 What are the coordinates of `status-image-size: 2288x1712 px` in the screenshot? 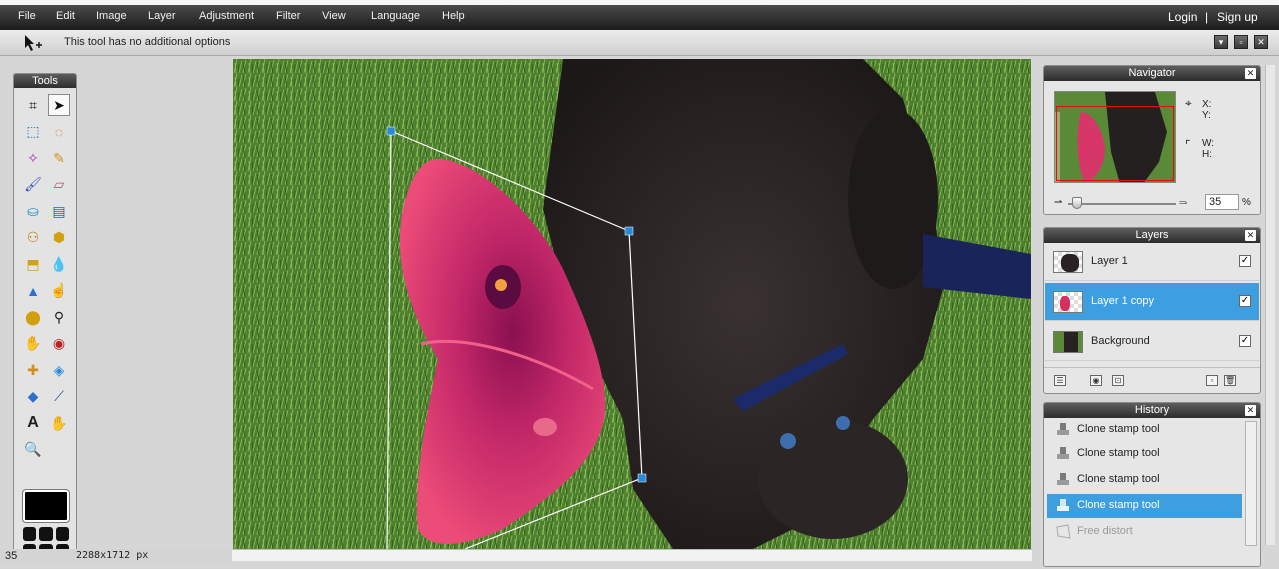 It's located at (112, 555).